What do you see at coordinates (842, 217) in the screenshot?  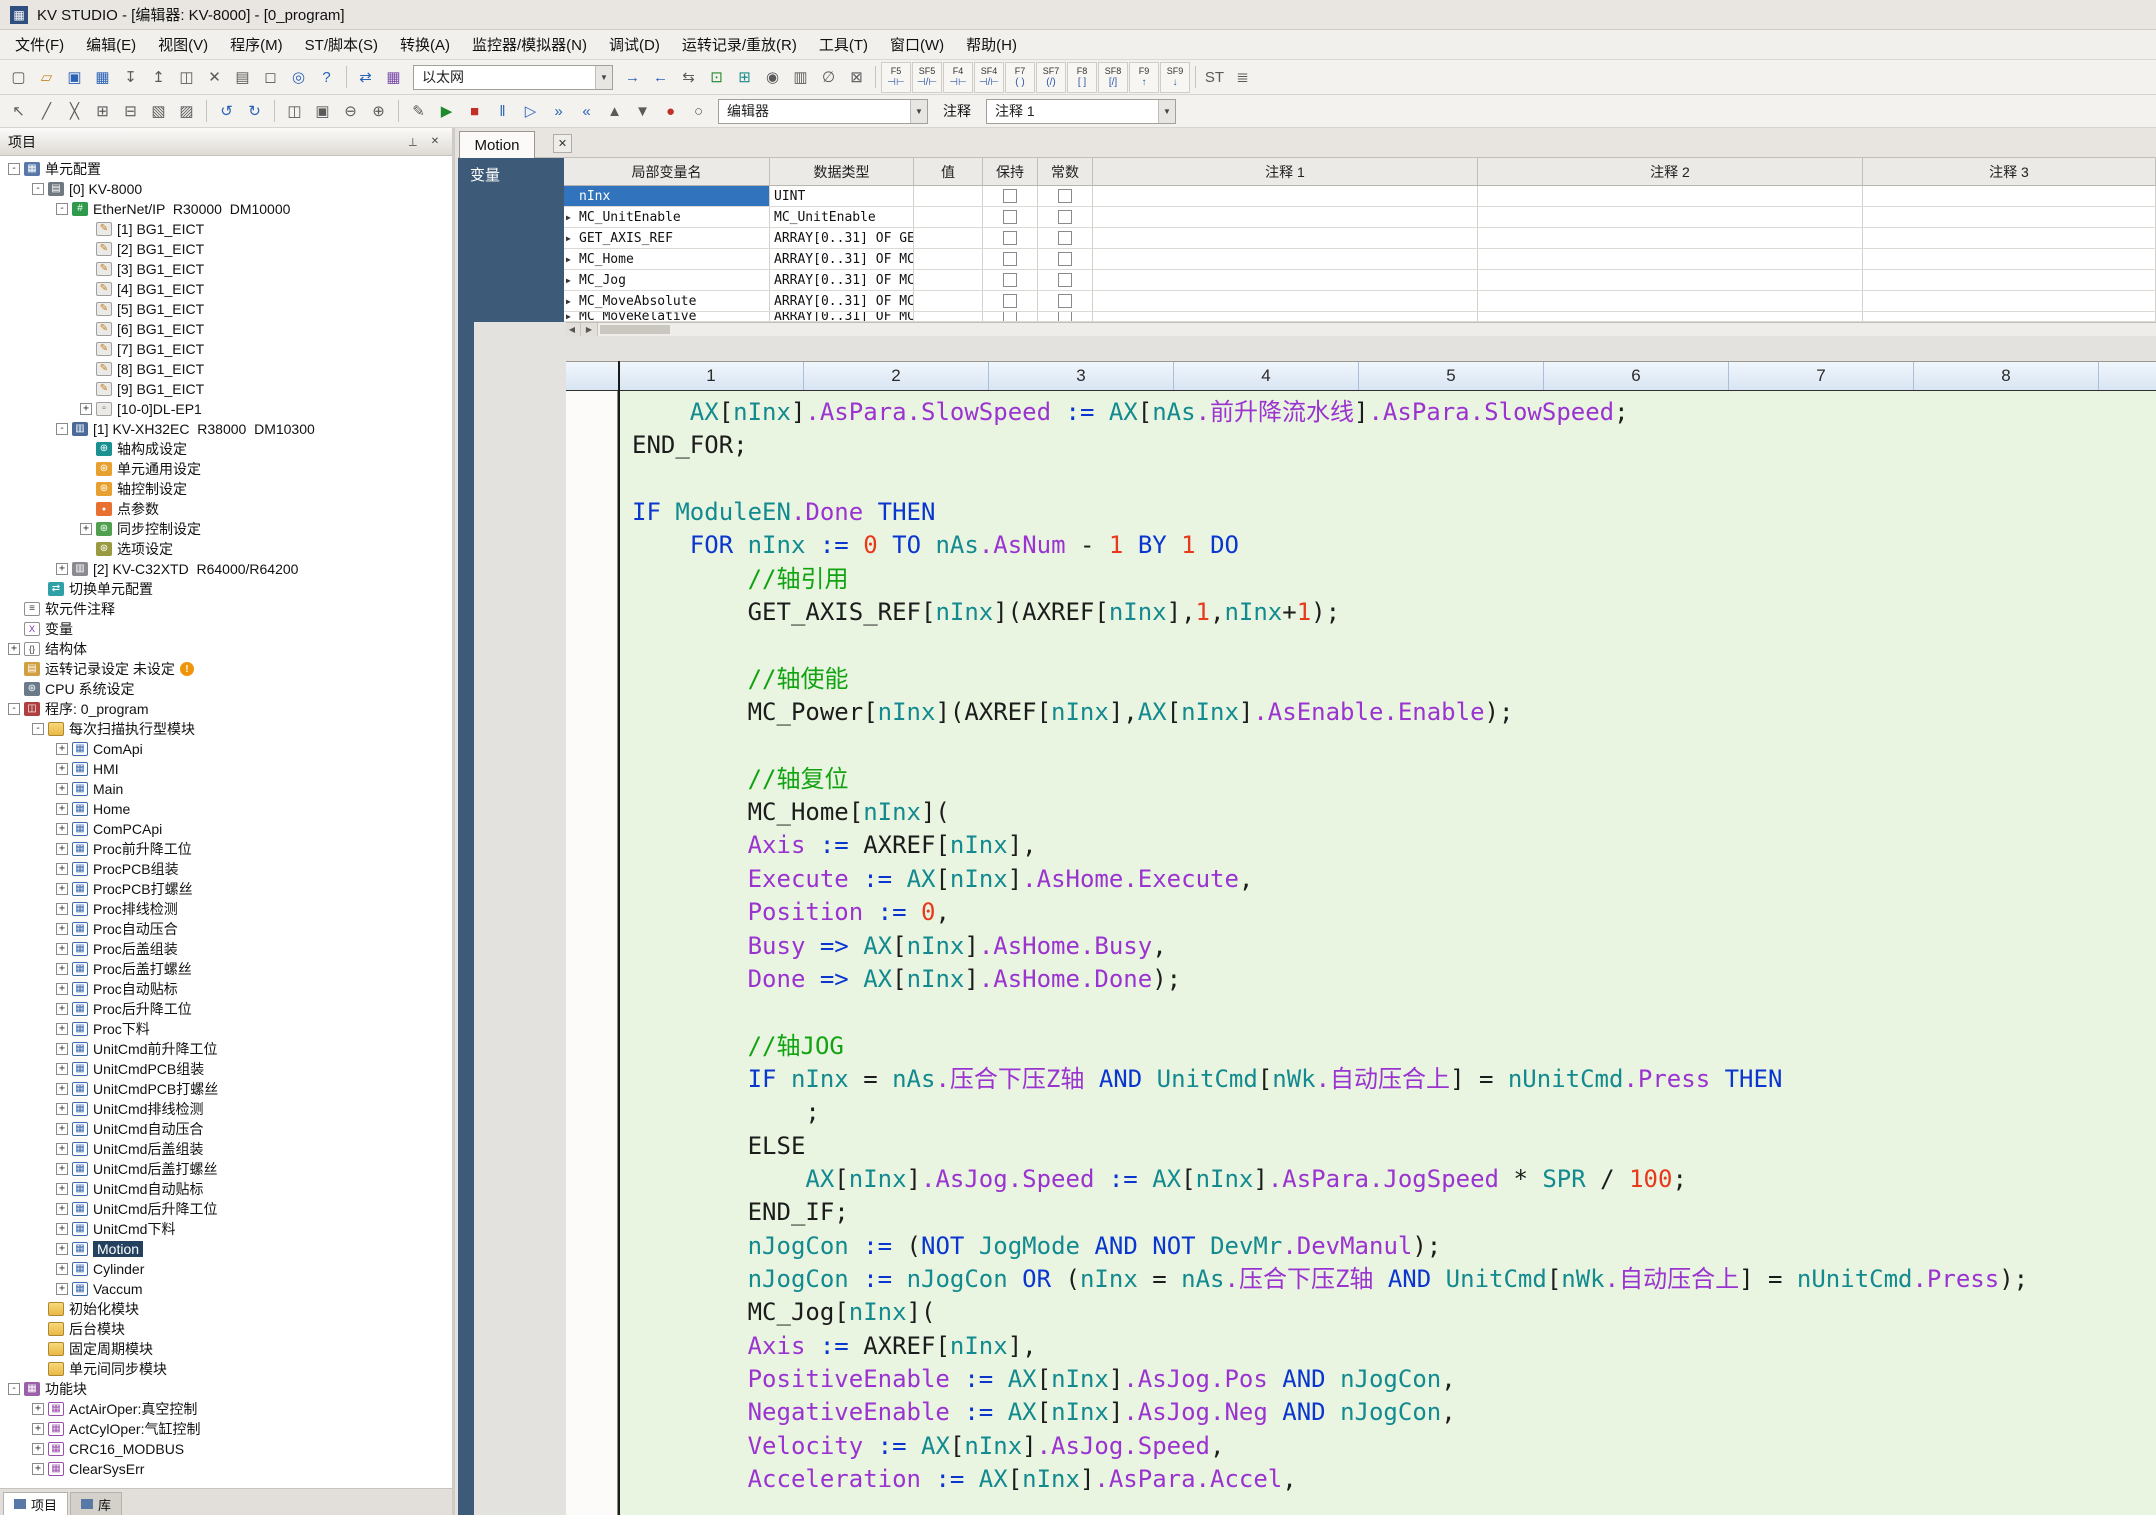 I see `var-type-cell: MC_UnitEnable` at bounding box center [842, 217].